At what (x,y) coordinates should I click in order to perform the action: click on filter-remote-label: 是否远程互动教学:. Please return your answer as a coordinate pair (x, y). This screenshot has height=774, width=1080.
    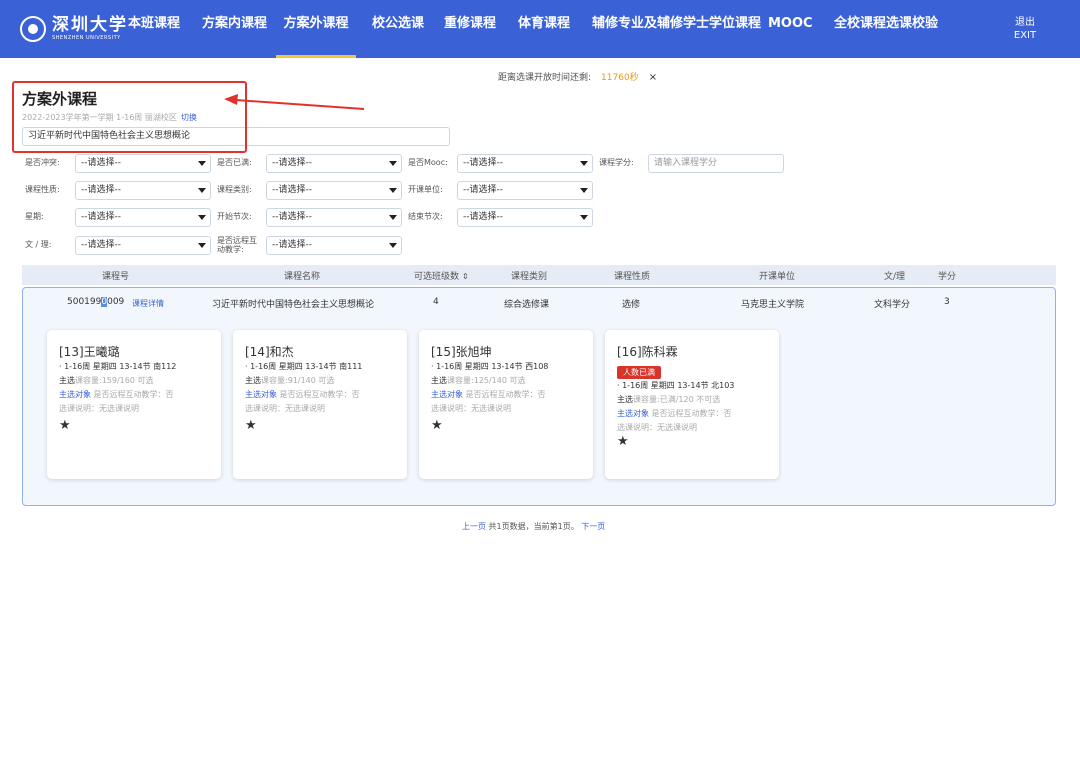
    Looking at the image, I should click on (237, 245).